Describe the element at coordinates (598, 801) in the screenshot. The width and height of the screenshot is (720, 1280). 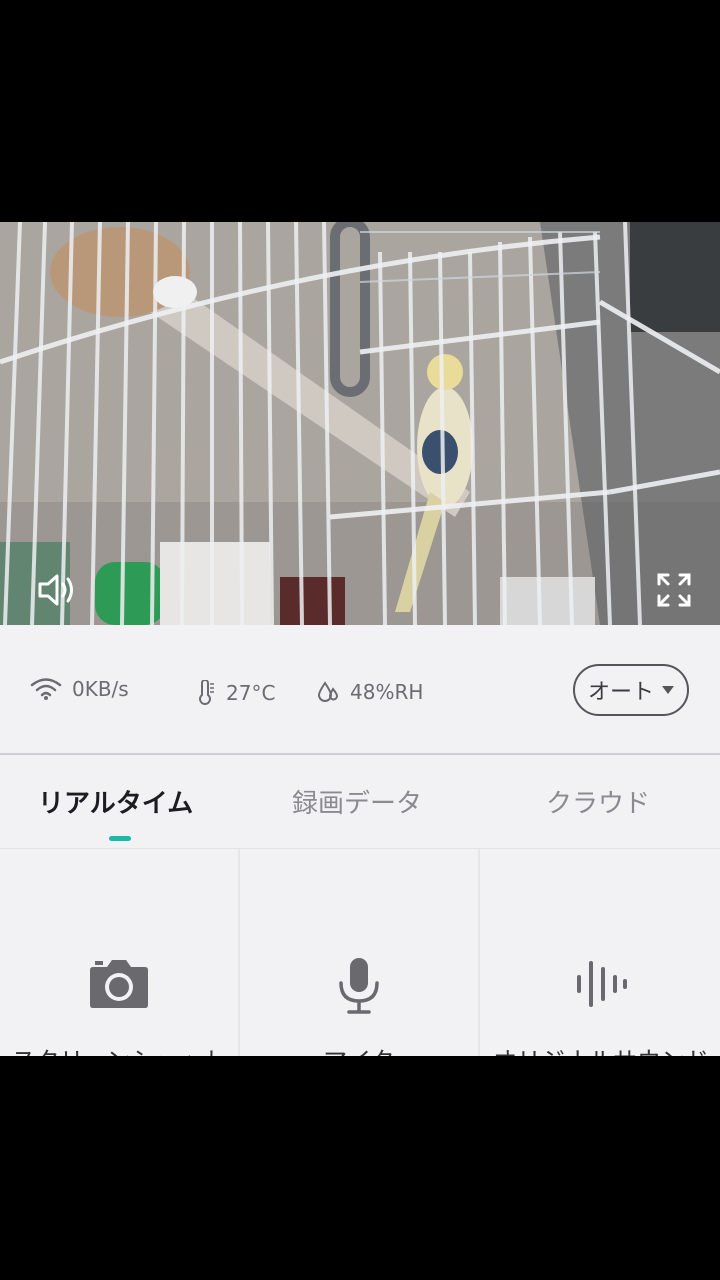
I see `tab-cloud: クラウド` at that location.